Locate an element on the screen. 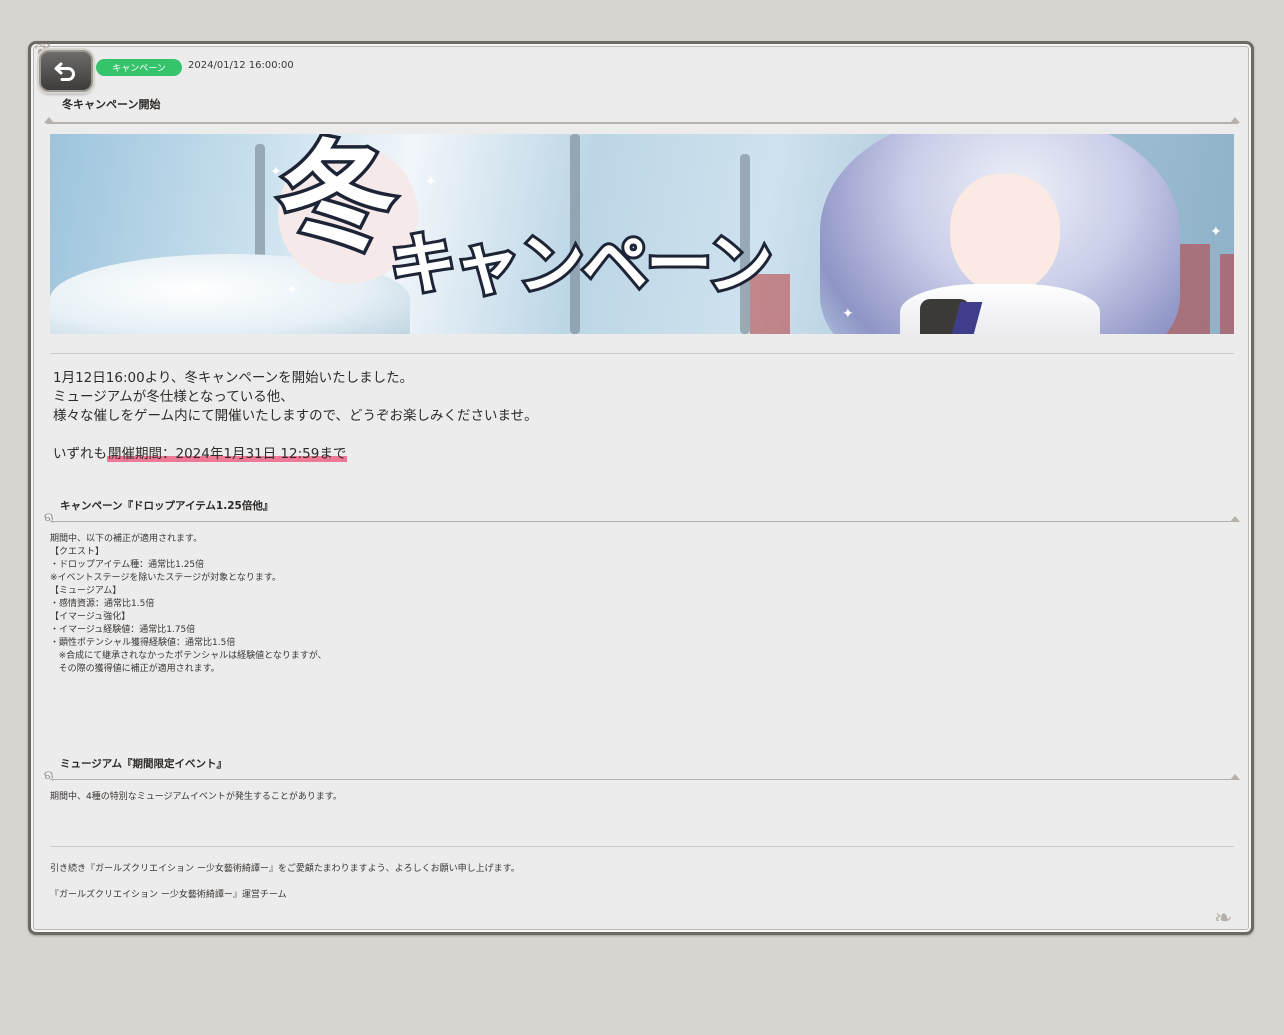  section2-body: 期間中、4種の特別なミュージアムイベントが発生することがあります。 is located at coordinates (196, 797).